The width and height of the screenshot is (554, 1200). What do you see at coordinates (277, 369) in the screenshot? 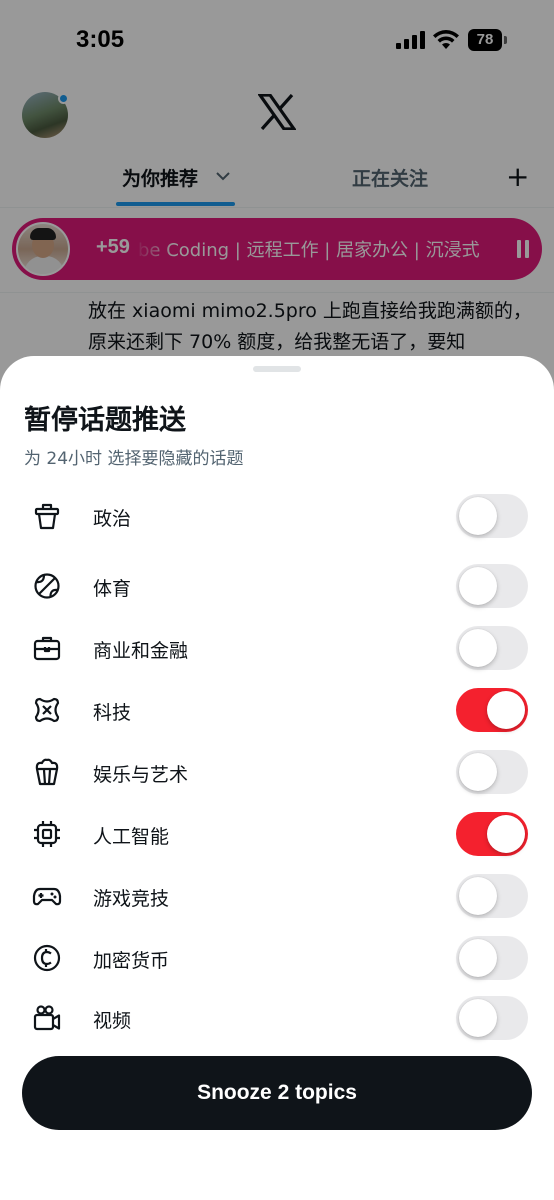
I see `sheet-grabber` at bounding box center [277, 369].